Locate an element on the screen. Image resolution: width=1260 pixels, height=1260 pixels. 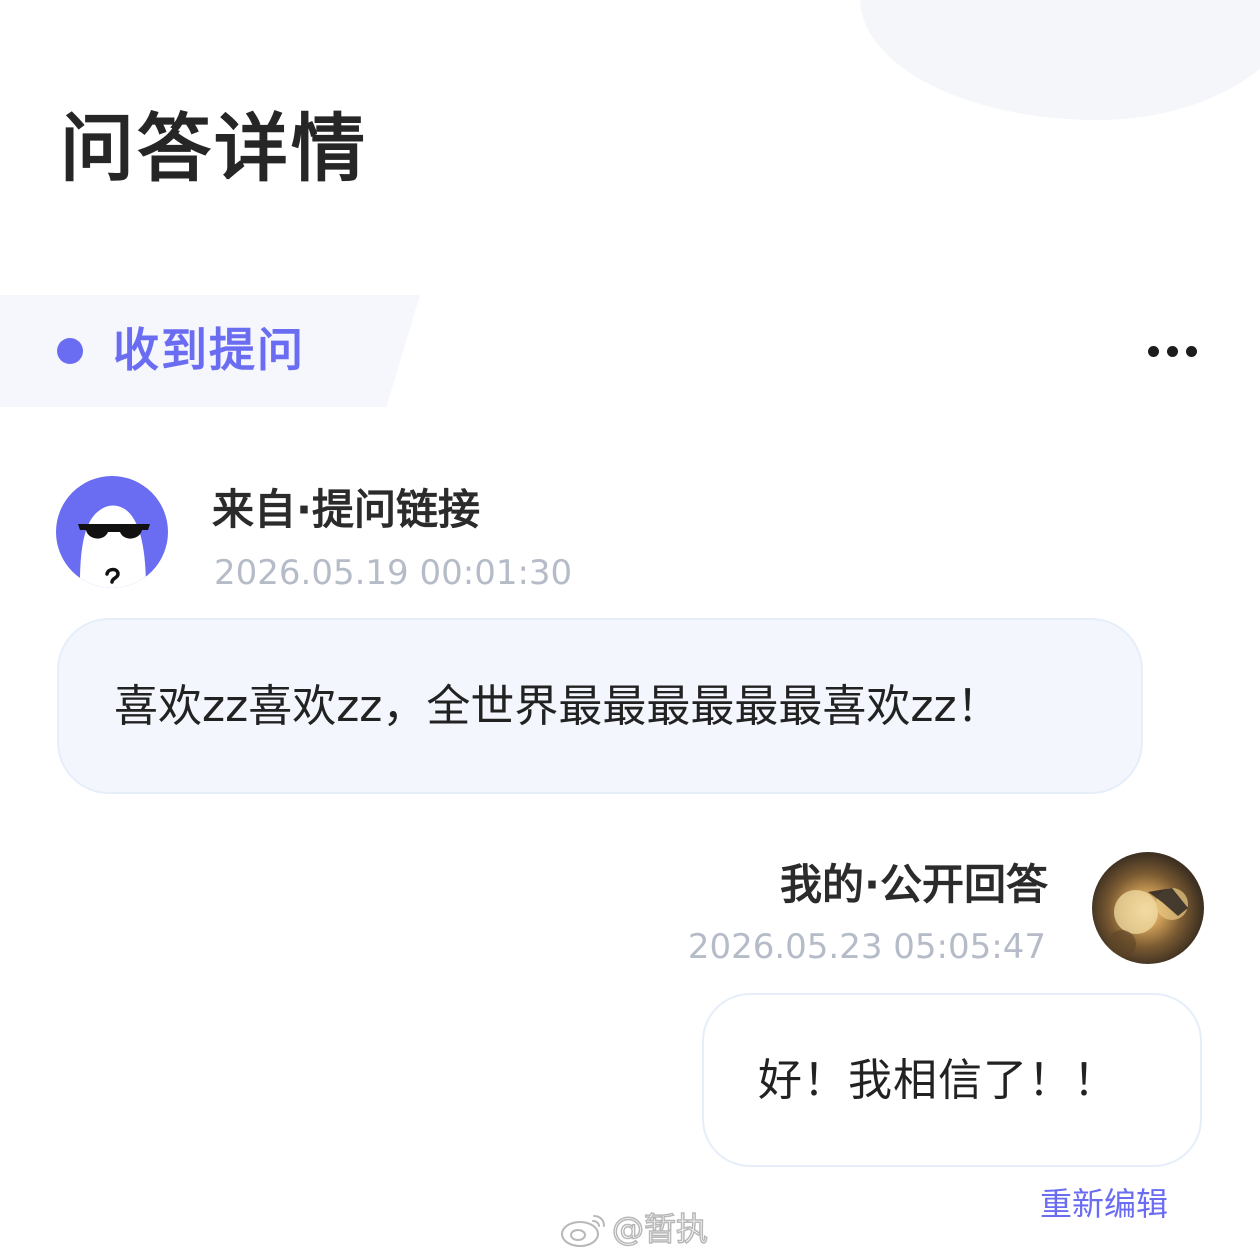
answer-text: 好！我相信了！！ is located at coordinates (938, 1080).